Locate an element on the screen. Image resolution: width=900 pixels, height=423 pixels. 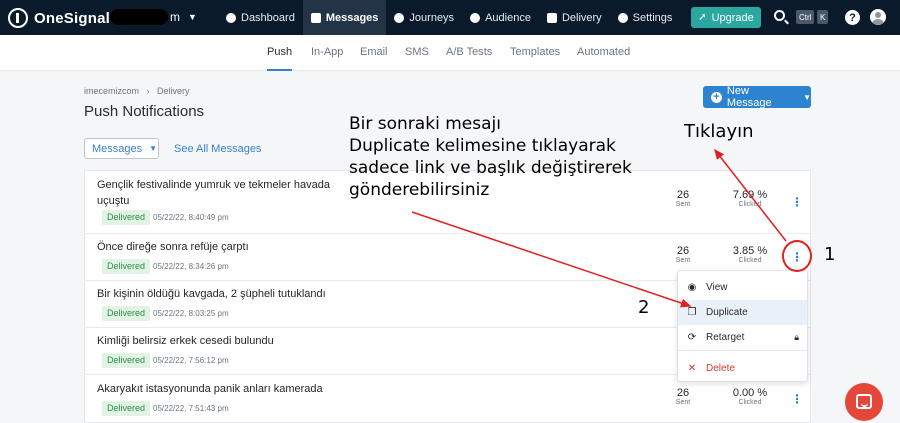
chat-bubble-icon is located at coordinates (864, 401).